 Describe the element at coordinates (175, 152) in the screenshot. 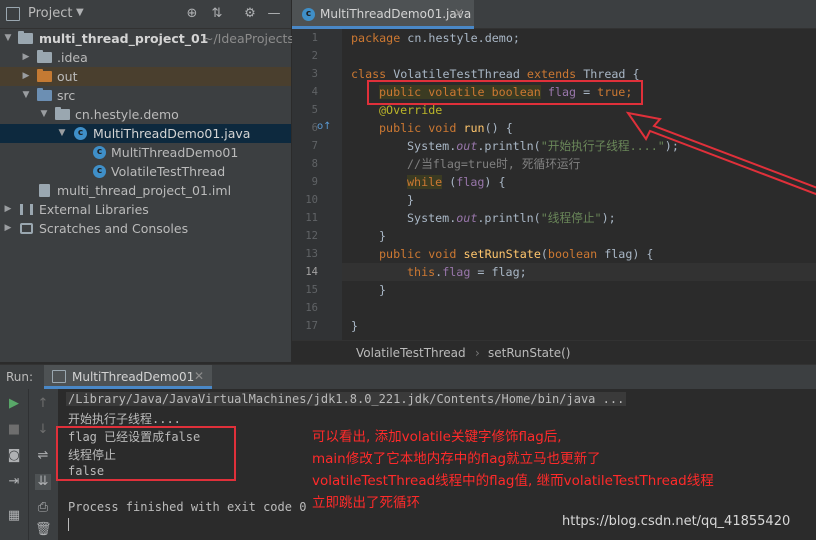

I see `tree-item-label: MultiThreadDemo01` at that location.